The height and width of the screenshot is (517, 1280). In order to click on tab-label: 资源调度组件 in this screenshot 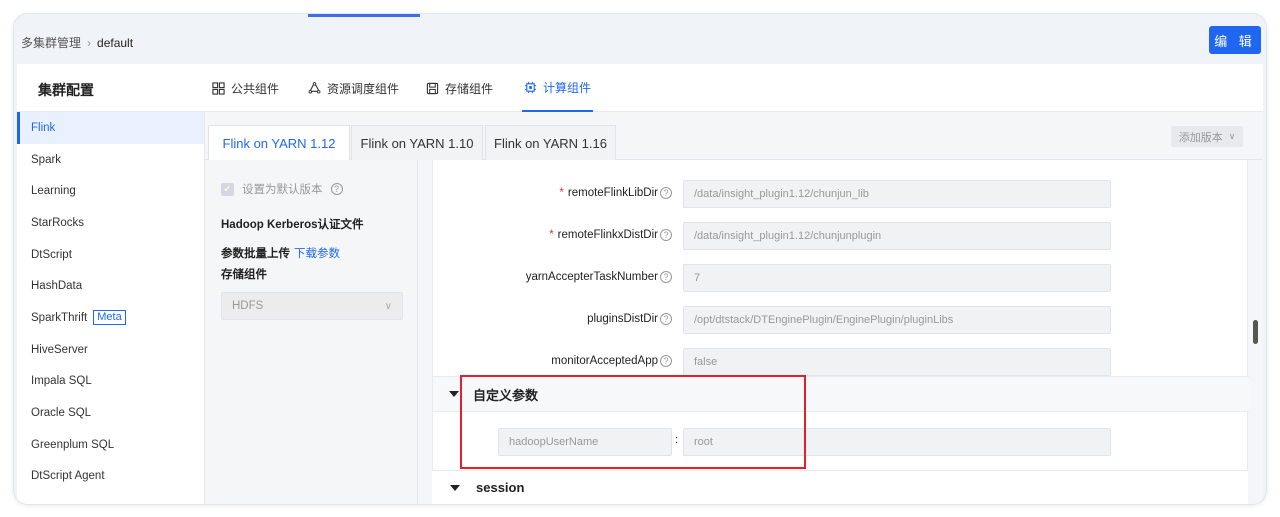, I will do `click(363, 88)`.